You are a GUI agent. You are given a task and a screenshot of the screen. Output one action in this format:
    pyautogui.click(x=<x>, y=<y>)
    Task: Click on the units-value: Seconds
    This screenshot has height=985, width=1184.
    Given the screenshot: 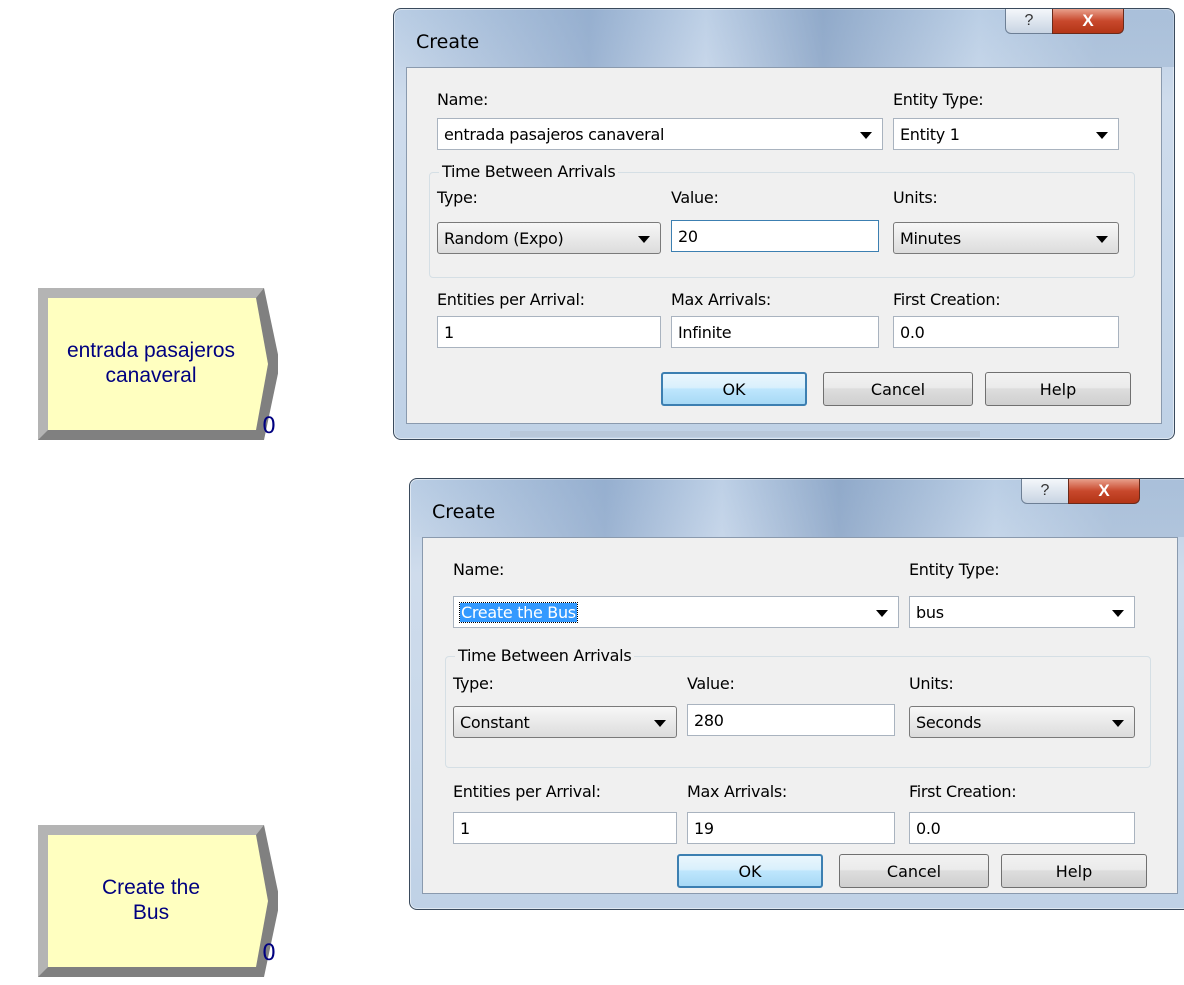 What is the action you would take?
    pyautogui.click(x=949, y=722)
    